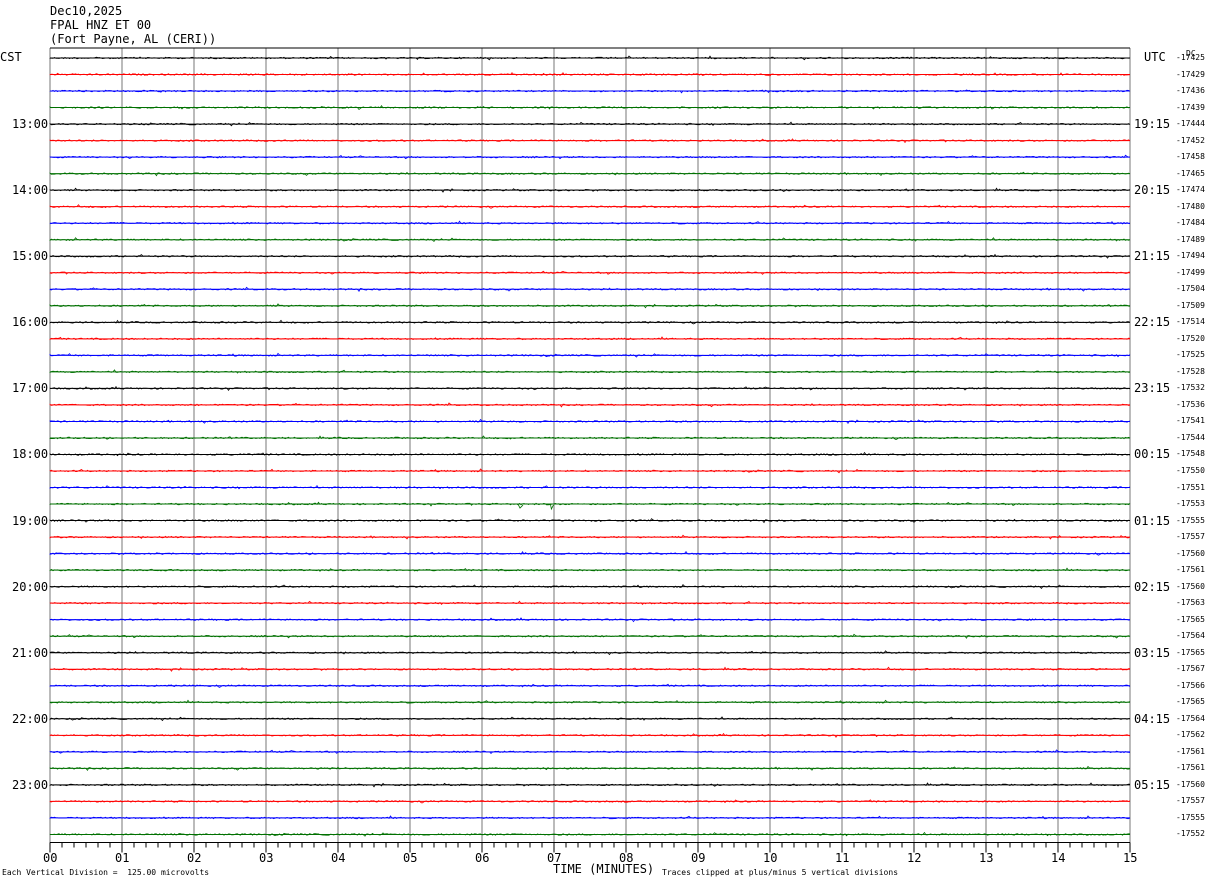 This screenshot has height=886, width=1210. I want to click on dc-offset-label: -17552, so click(1190, 834).